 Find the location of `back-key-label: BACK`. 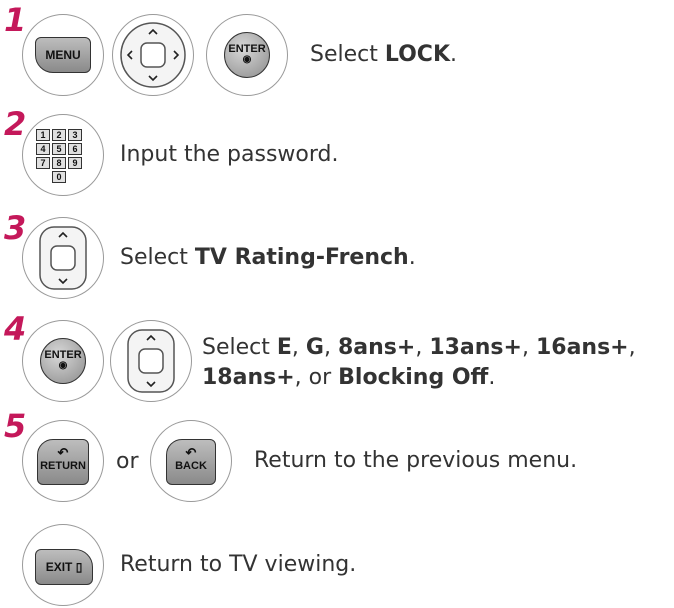

back-key-label: BACK is located at coordinates (191, 466).